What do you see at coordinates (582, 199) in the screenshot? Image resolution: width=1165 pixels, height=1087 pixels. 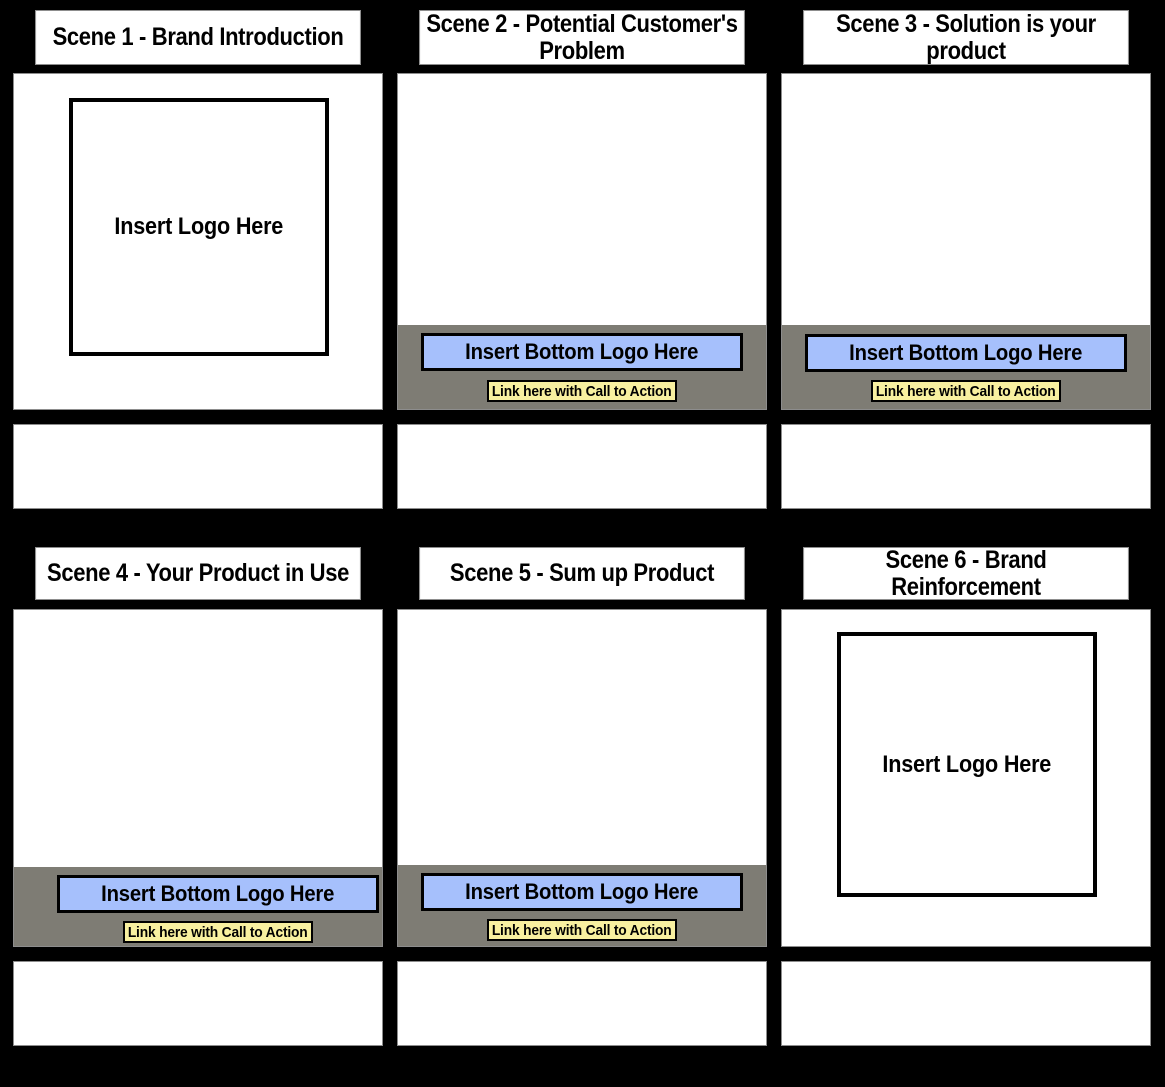 I see `scene-2-artboard` at bounding box center [582, 199].